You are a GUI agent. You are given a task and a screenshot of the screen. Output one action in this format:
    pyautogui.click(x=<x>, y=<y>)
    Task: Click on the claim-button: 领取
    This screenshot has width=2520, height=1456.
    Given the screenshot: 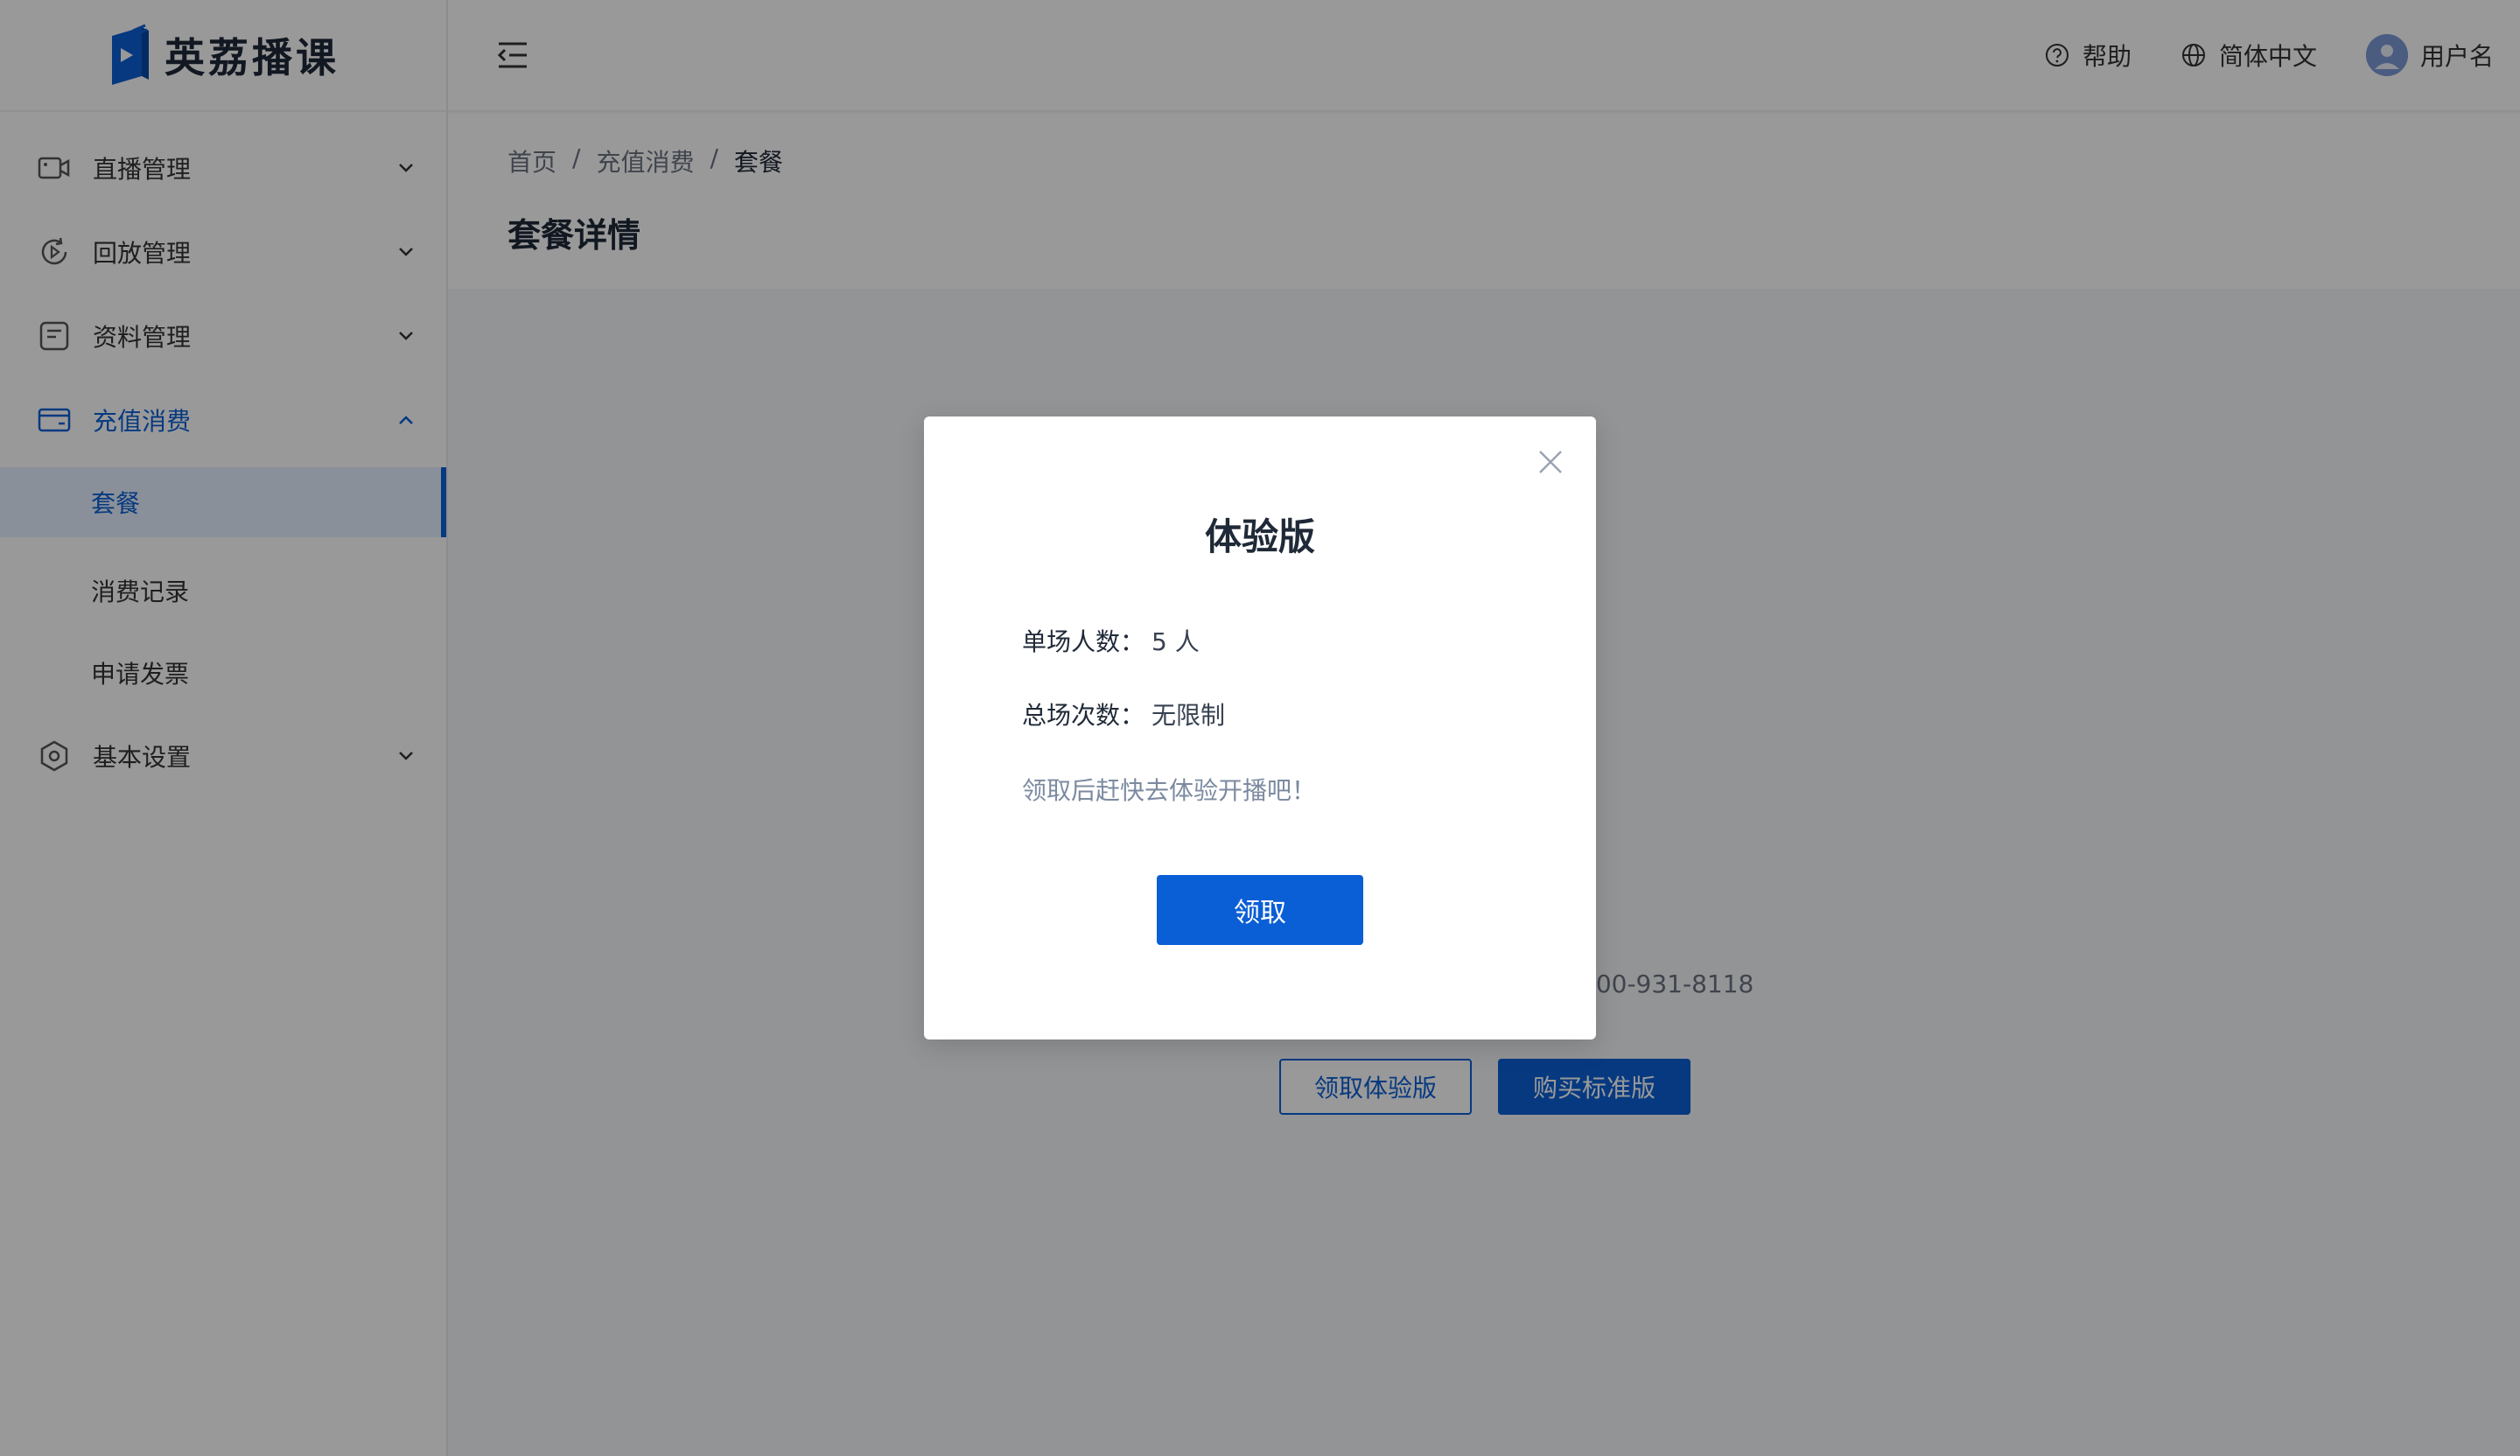 What is the action you would take?
    pyautogui.click(x=1260, y=910)
    